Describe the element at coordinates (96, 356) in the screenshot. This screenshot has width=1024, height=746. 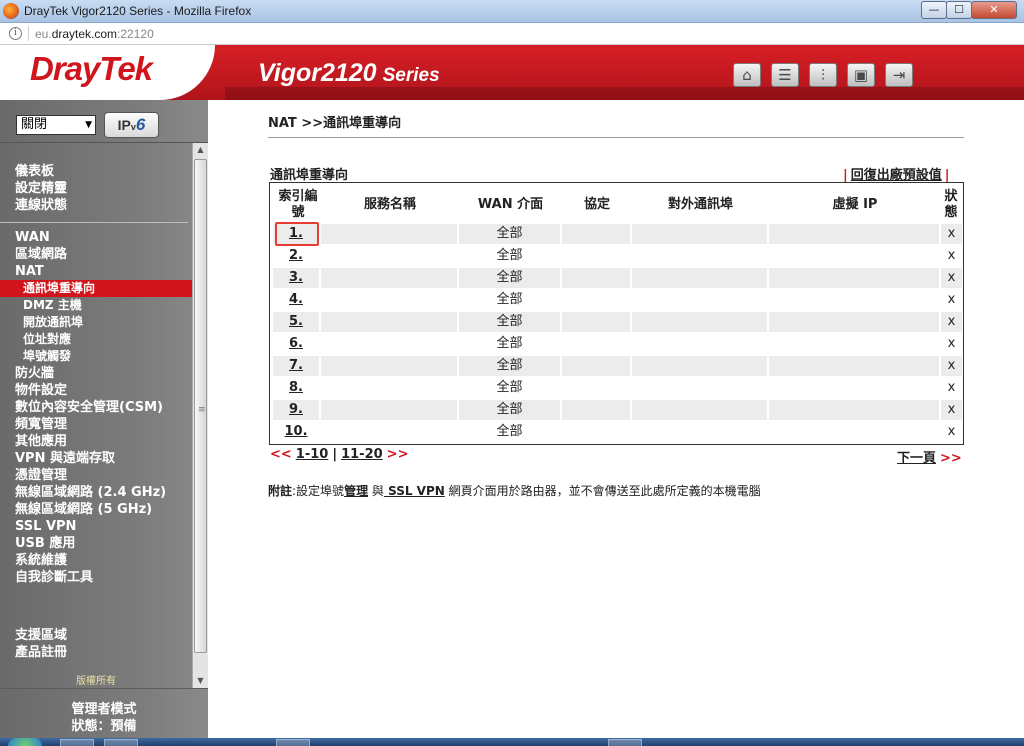
I see `sidebar-item: 埠號觸發` at that location.